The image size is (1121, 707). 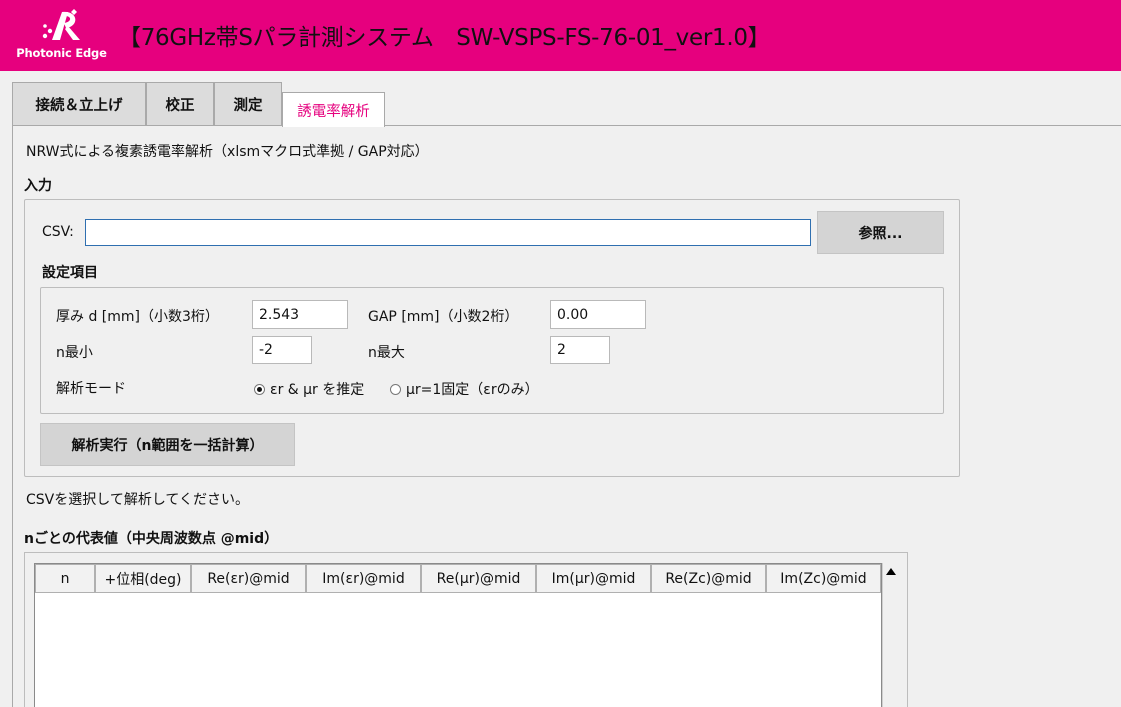 What do you see at coordinates (180, 104) in the screenshot?
I see `tab-calibration: 校正` at bounding box center [180, 104].